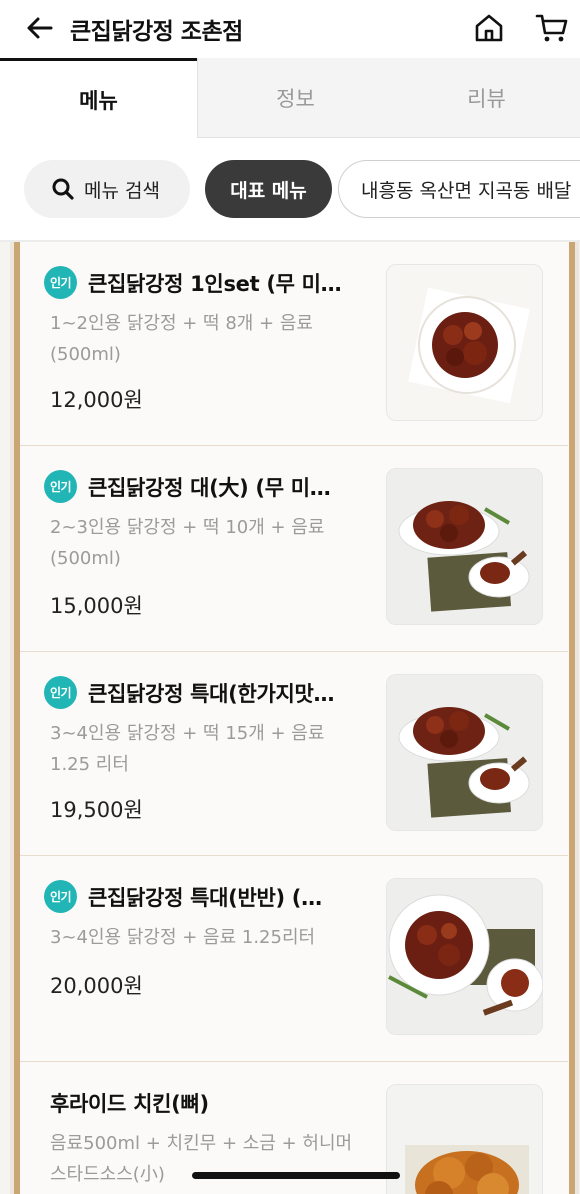 The height and width of the screenshot is (1194, 580). I want to click on top-app-bar: 큰집닭강정 조촌점, so click(290, 29).